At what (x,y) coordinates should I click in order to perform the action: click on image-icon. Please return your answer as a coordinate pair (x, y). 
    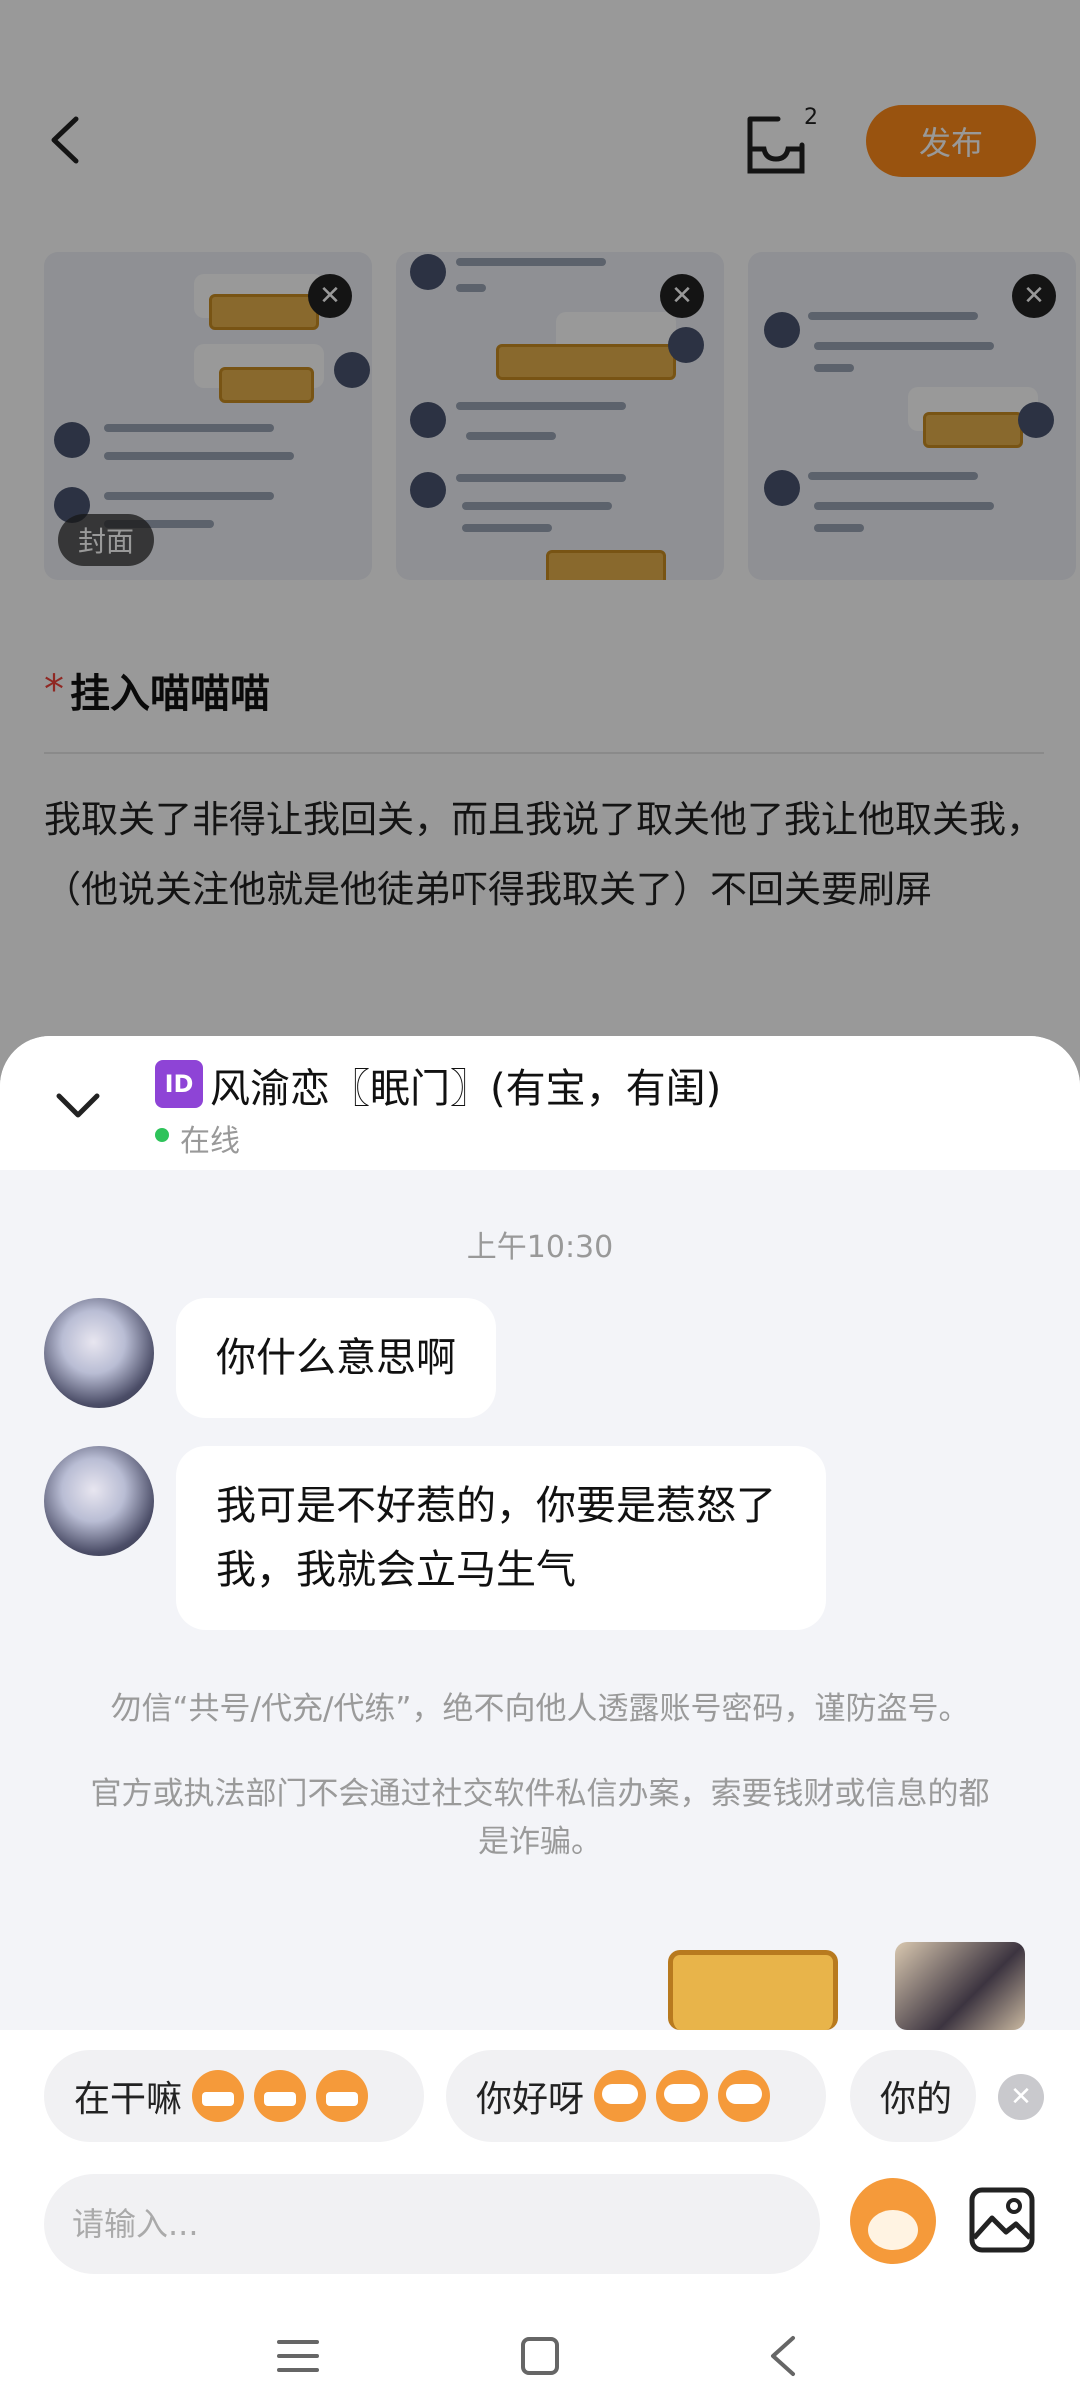
    Looking at the image, I should click on (1002, 2220).